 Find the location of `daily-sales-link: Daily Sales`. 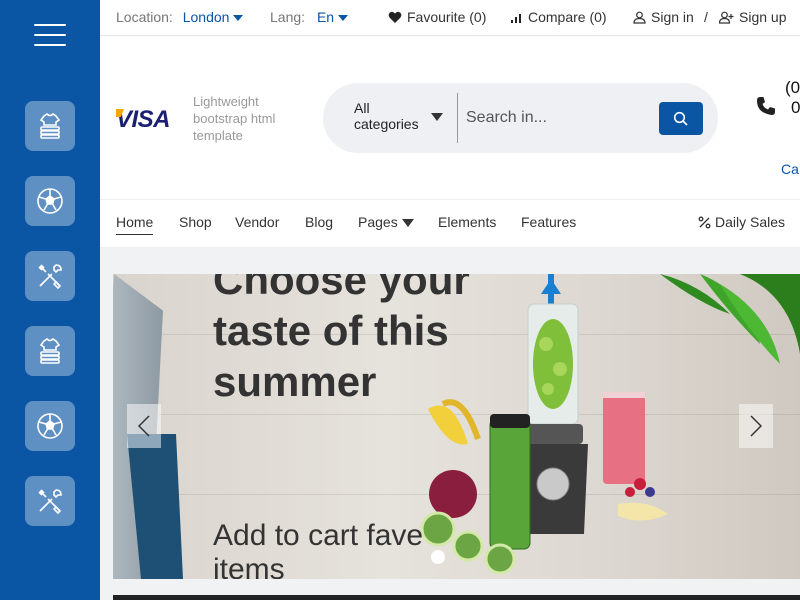

daily-sales-link: Daily Sales is located at coordinates (741, 222).